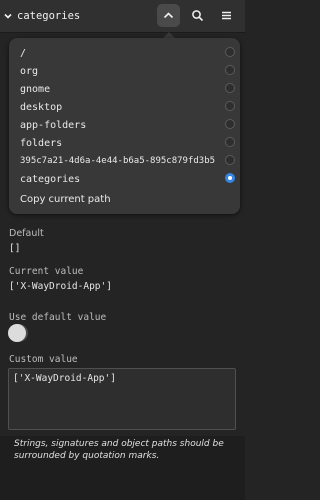 This screenshot has height=500, width=320. I want to click on use-default-label: Use default value, so click(58, 317).